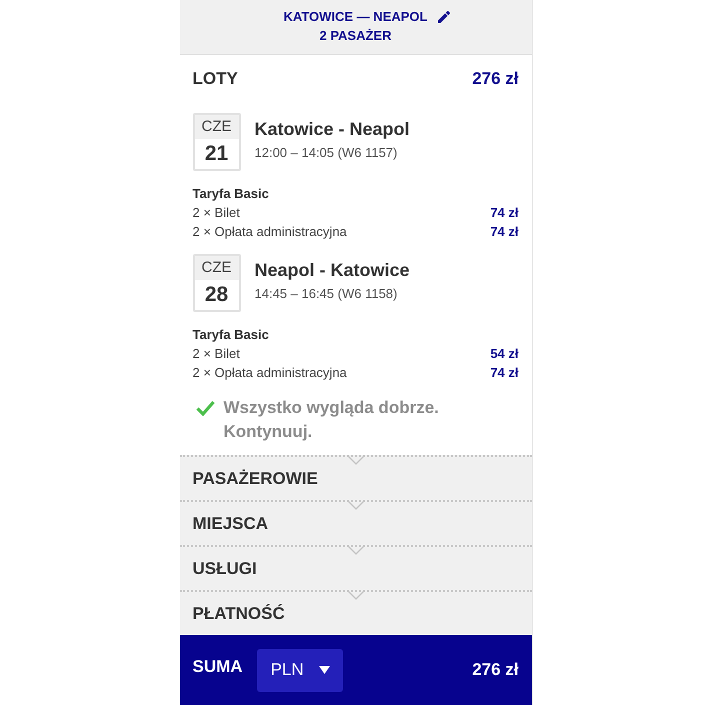 This screenshot has width=712, height=705. What do you see at coordinates (299, 670) in the screenshot?
I see `currency-select: PLN` at bounding box center [299, 670].